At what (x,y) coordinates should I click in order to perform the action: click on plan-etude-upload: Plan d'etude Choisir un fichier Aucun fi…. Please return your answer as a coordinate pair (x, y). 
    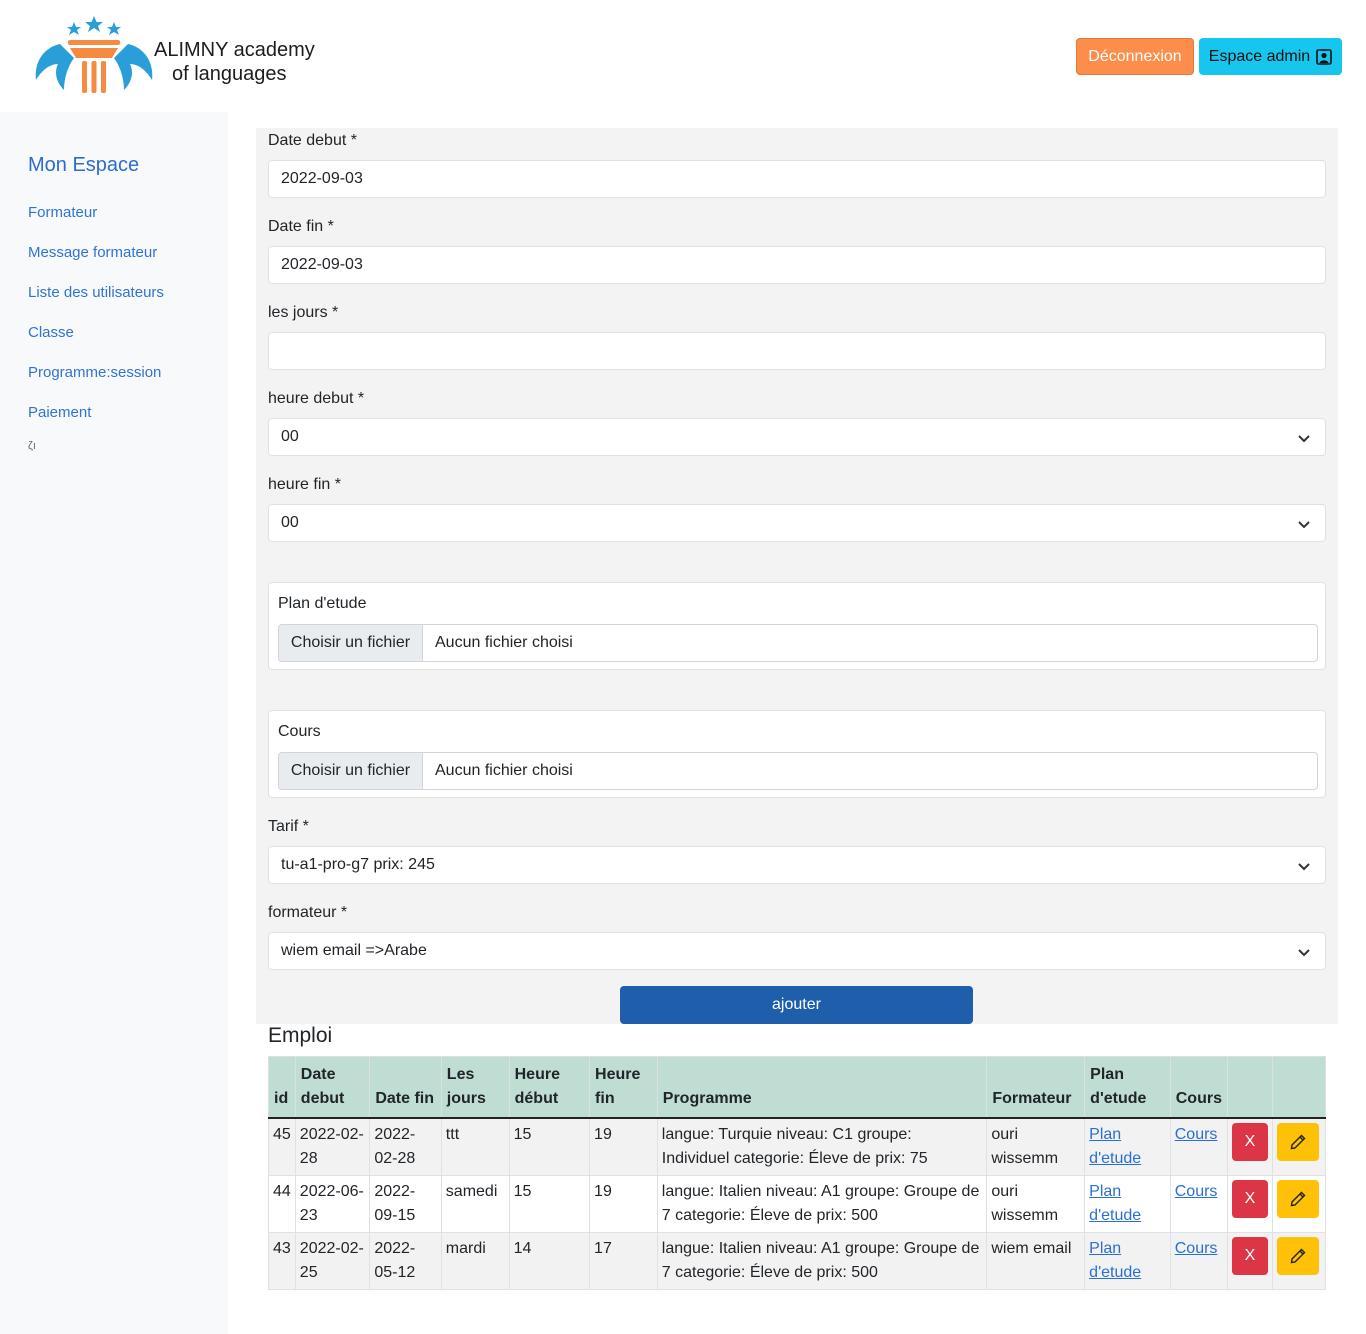
    Looking at the image, I should click on (797, 626).